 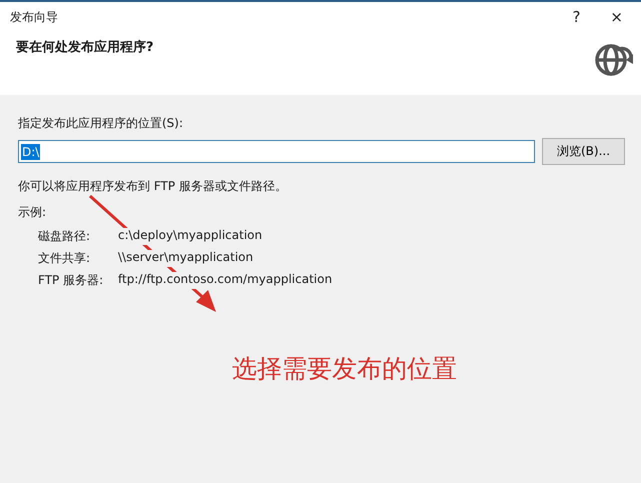 I want to click on annotation-text: 选择需要发布的位置, so click(x=344, y=369).